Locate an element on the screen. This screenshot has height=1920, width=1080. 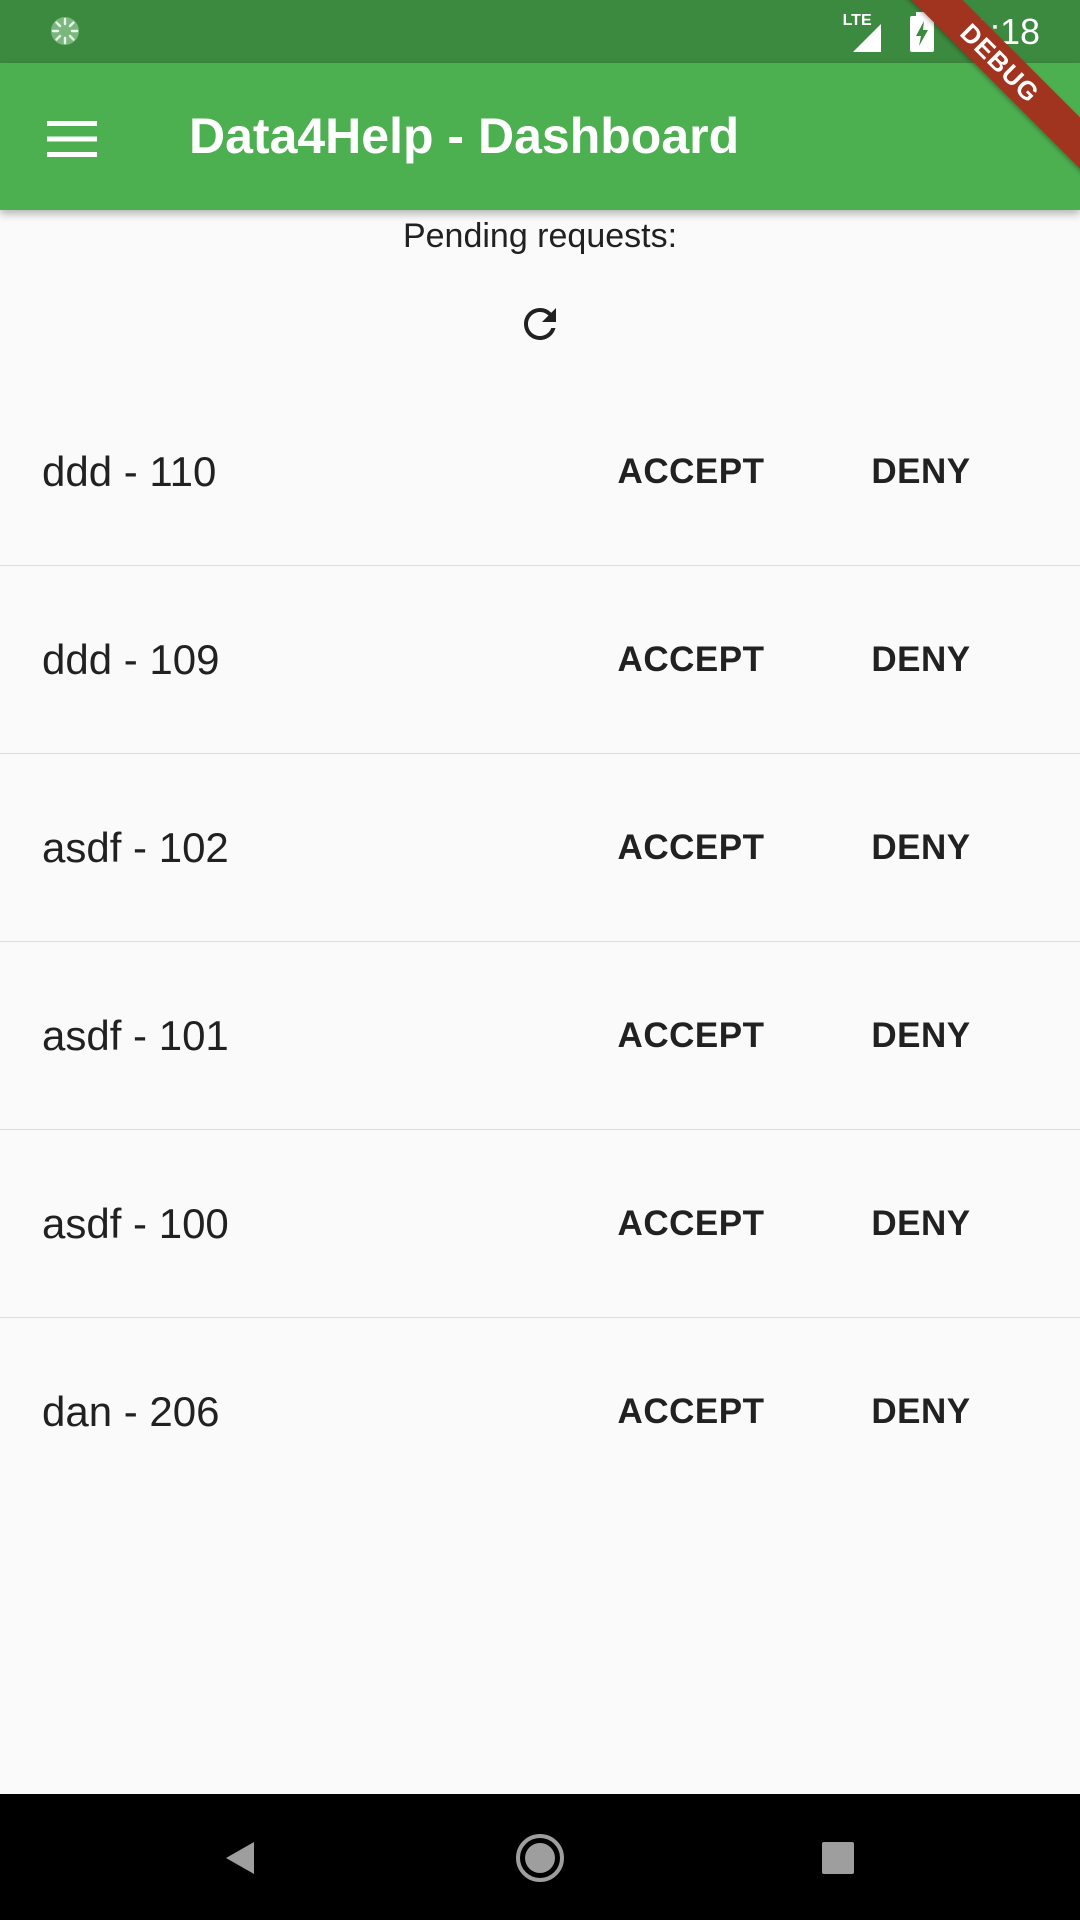
request-label: asdf - 100 is located at coordinates (135, 1223).